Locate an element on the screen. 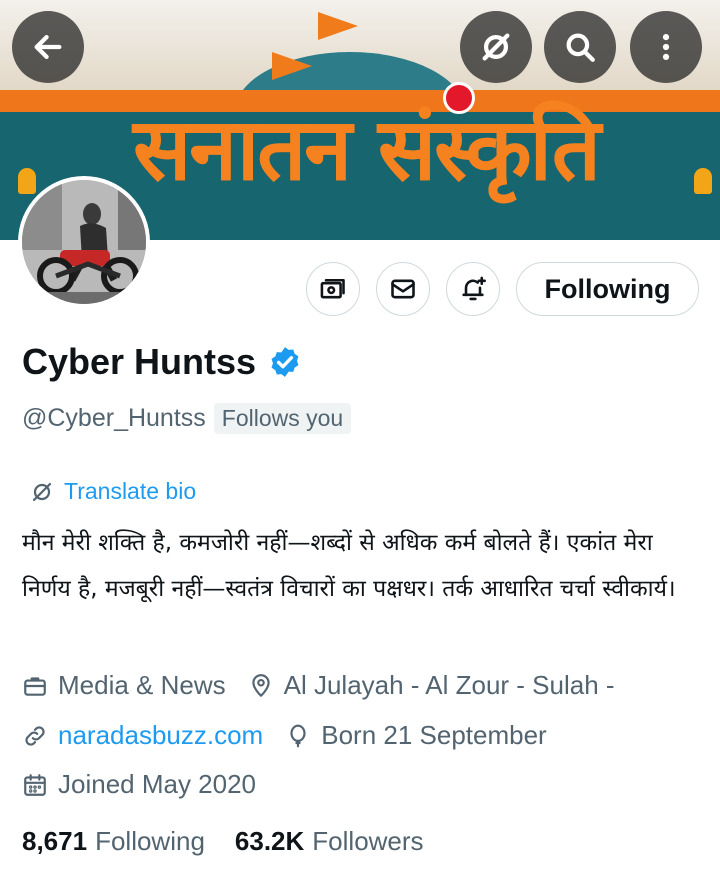 The image size is (720, 888). birthday-item: Born 21 September is located at coordinates (416, 735).